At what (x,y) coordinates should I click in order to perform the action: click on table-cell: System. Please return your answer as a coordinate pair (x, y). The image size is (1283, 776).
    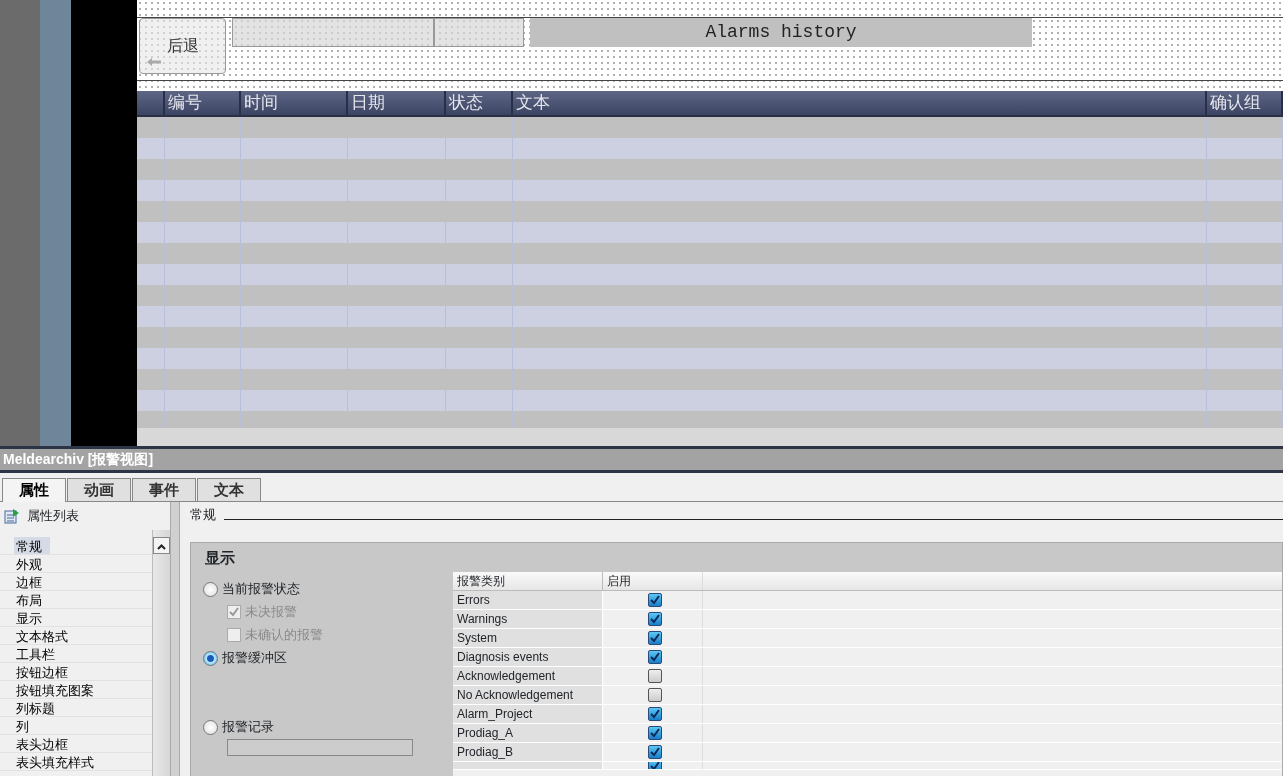
    Looking at the image, I should click on (528, 638).